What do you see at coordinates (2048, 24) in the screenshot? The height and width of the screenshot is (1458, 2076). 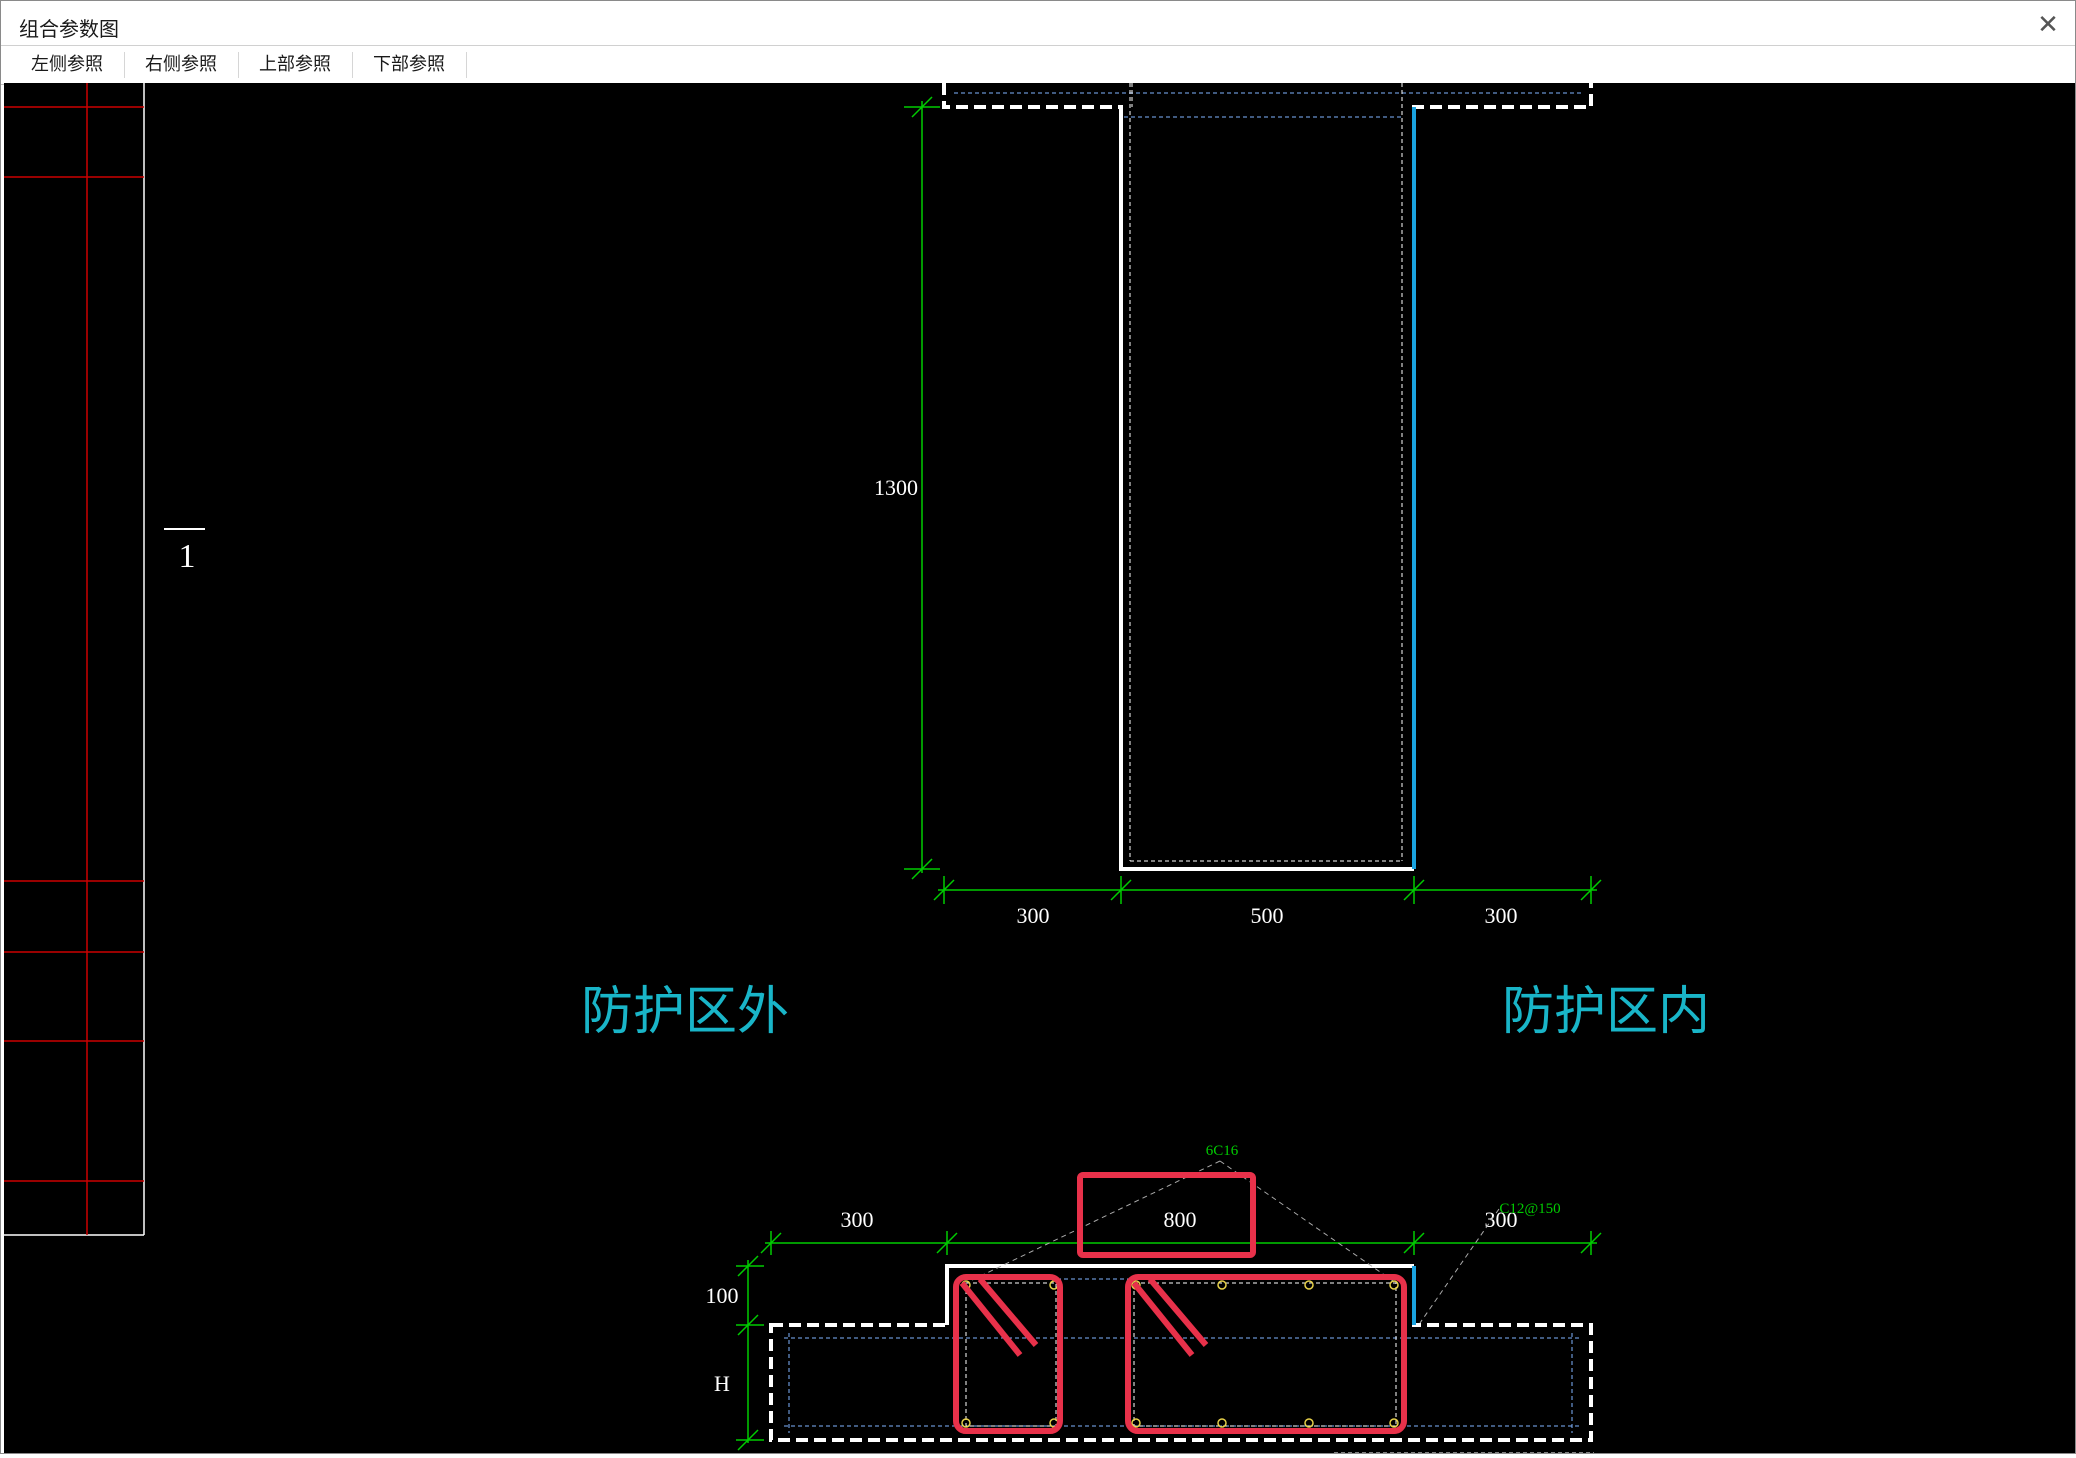 I see `close-icon: ✕` at bounding box center [2048, 24].